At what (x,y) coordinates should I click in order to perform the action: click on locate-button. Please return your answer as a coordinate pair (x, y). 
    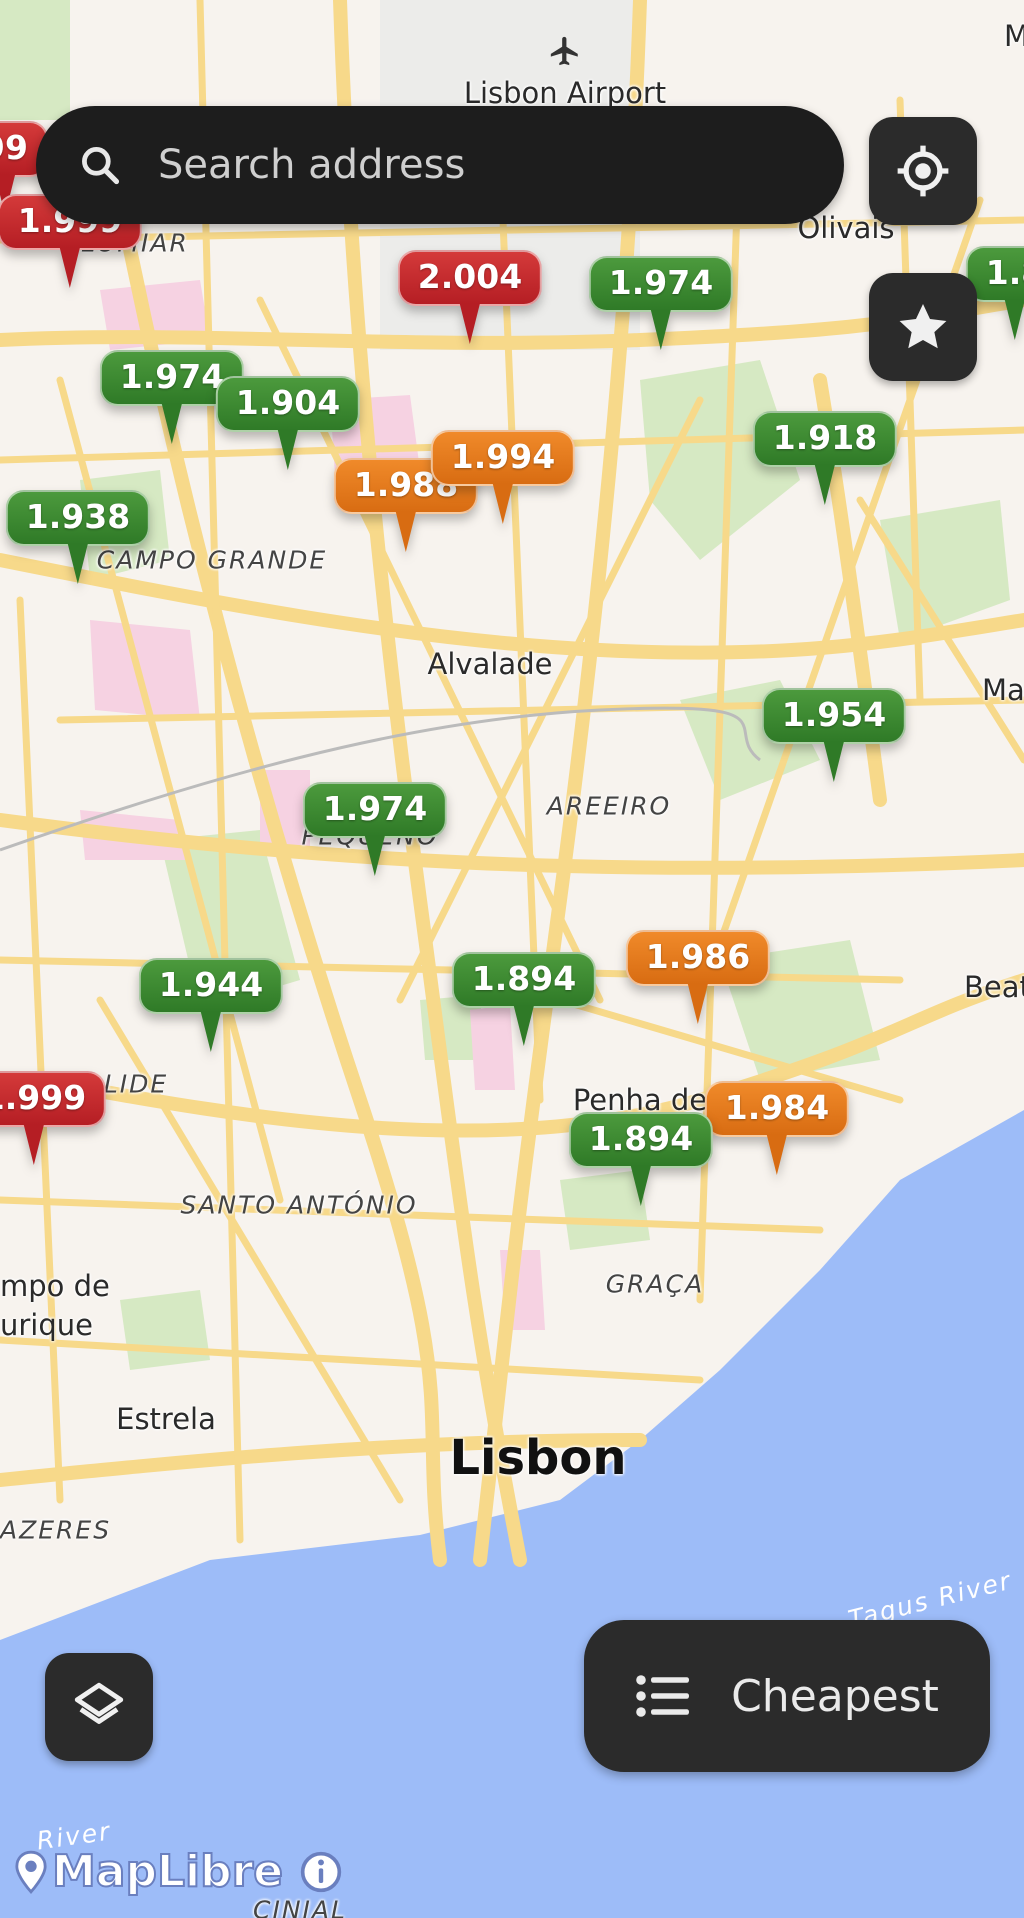
    Looking at the image, I should click on (923, 171).